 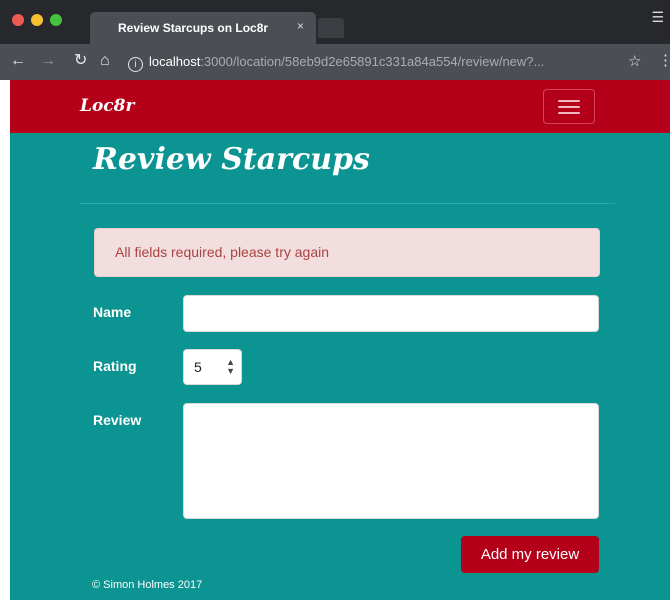 I want to click on minimize-window-button, so click(x=37, y=20).